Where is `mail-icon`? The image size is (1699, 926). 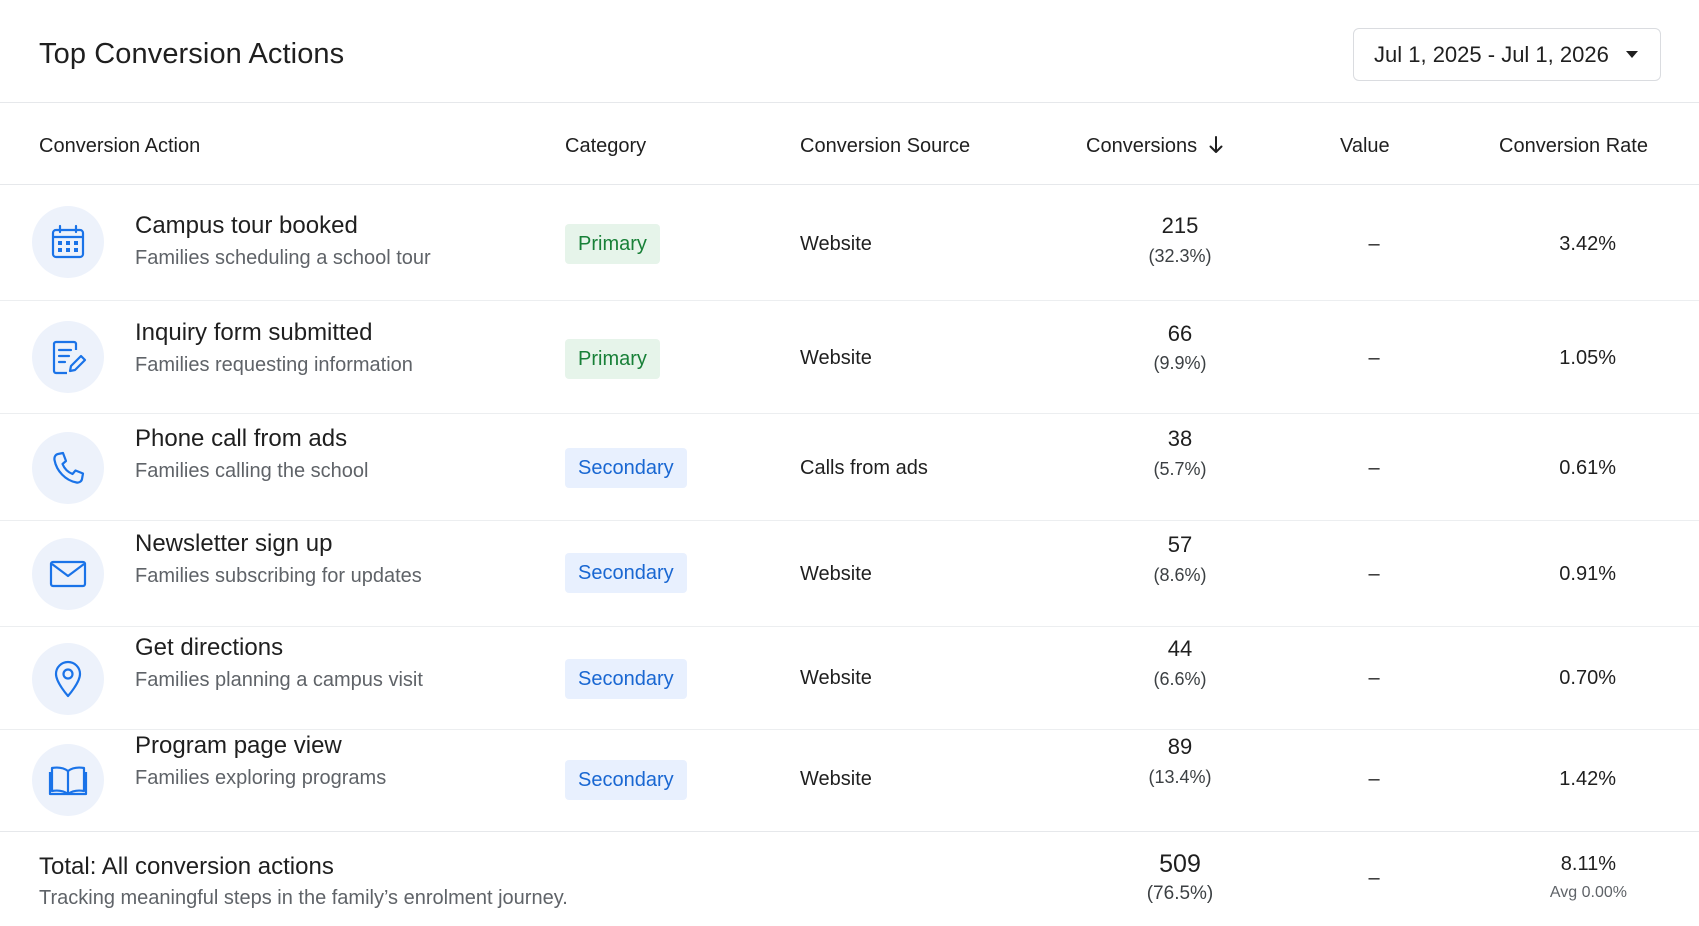
mail-icon is located at coordinates (68, 574).